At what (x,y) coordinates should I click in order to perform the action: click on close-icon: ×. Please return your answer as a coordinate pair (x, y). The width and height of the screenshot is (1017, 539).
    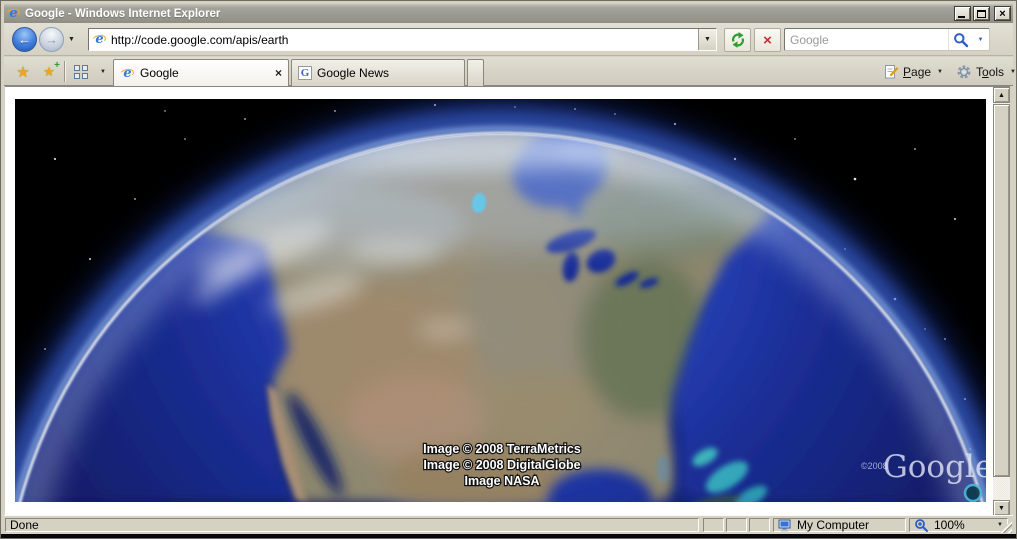
    Looking at the image, I should click on (1002, 13).